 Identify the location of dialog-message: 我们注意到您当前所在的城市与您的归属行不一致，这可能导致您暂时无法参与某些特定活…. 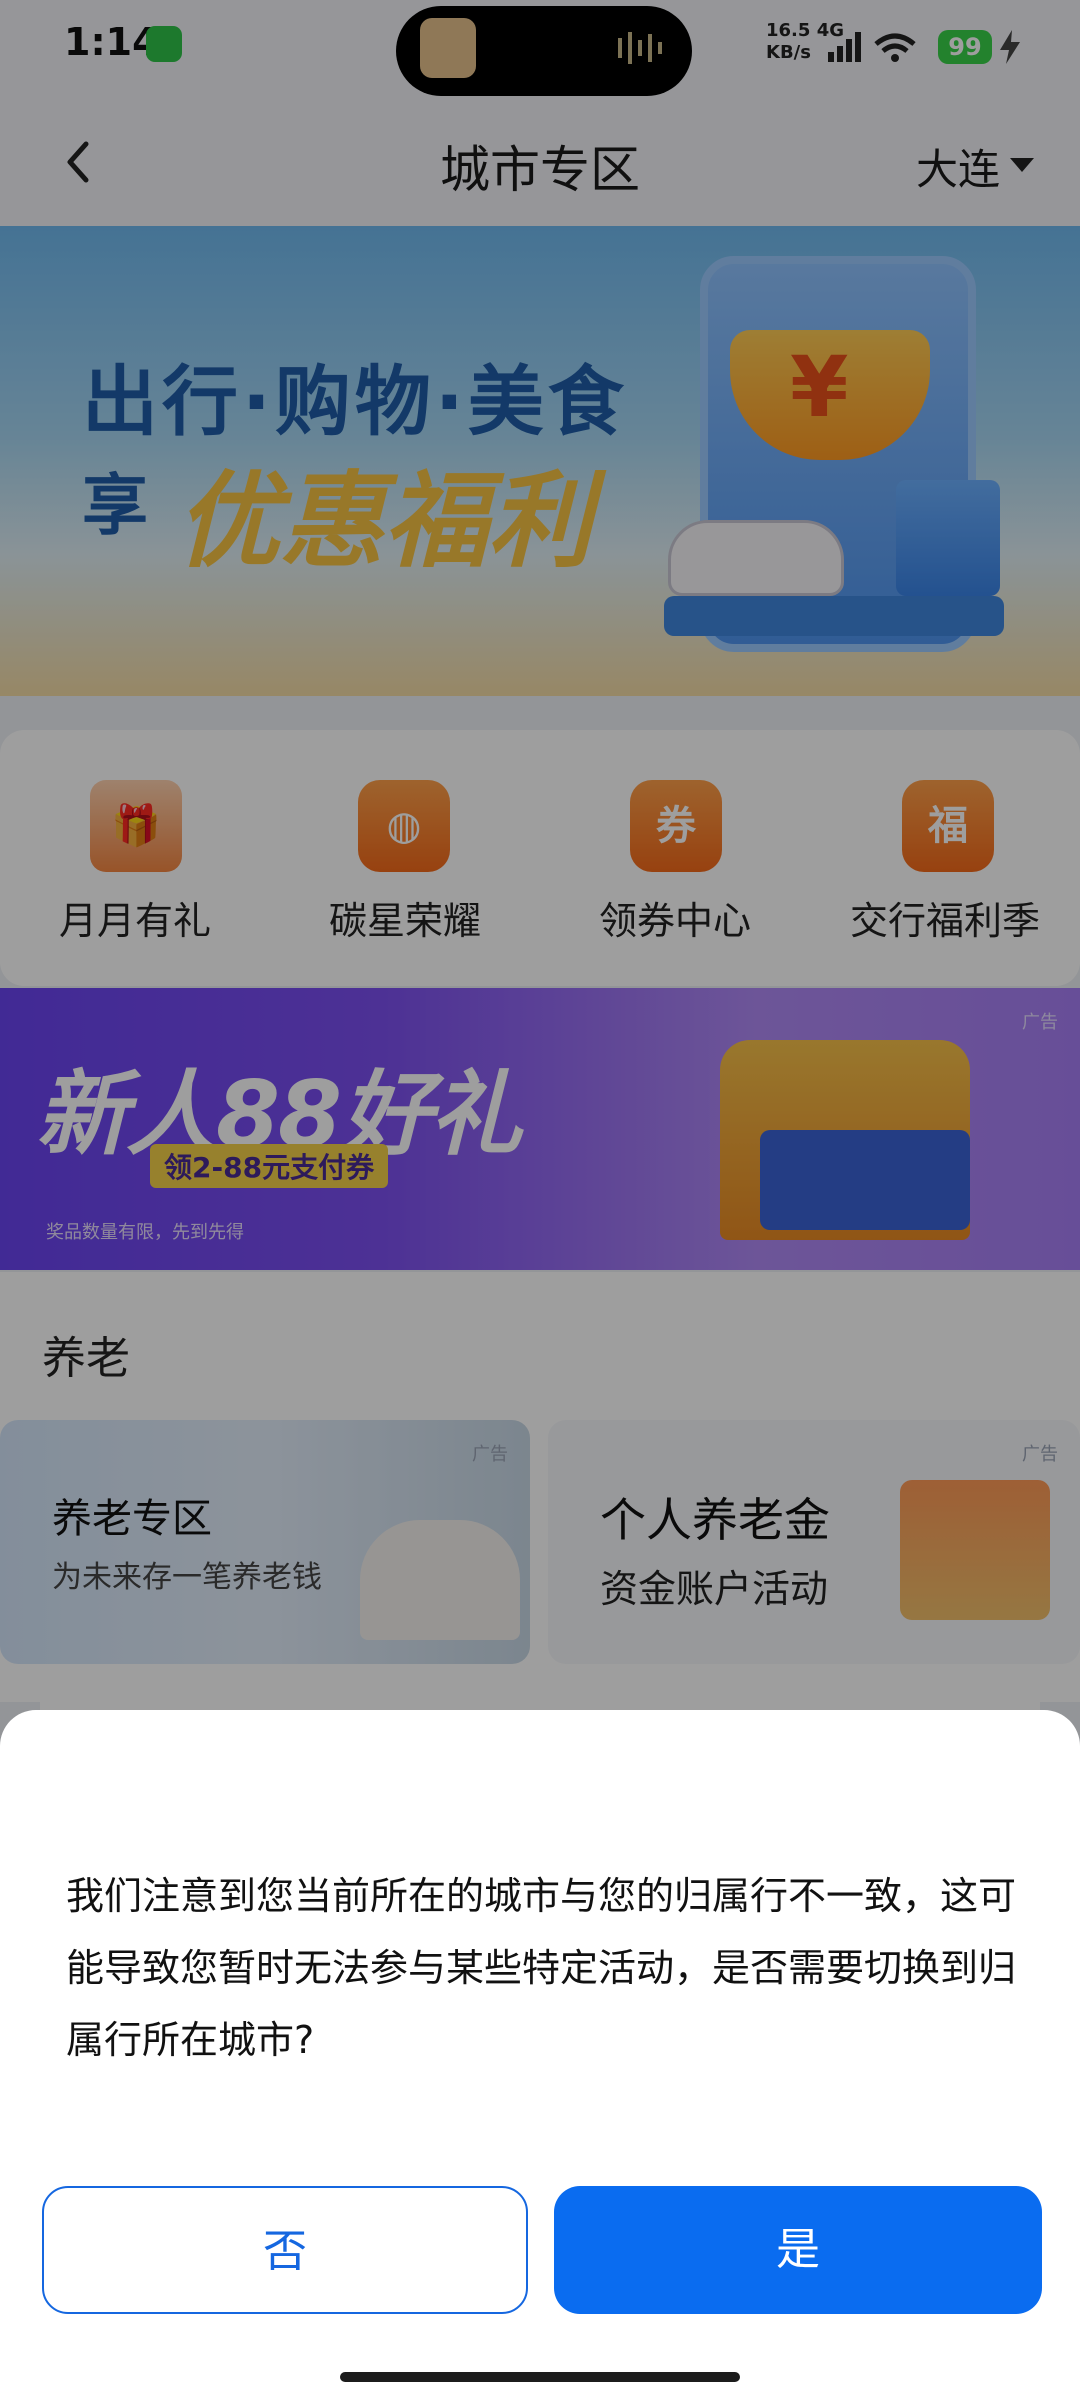
(541, 1968).